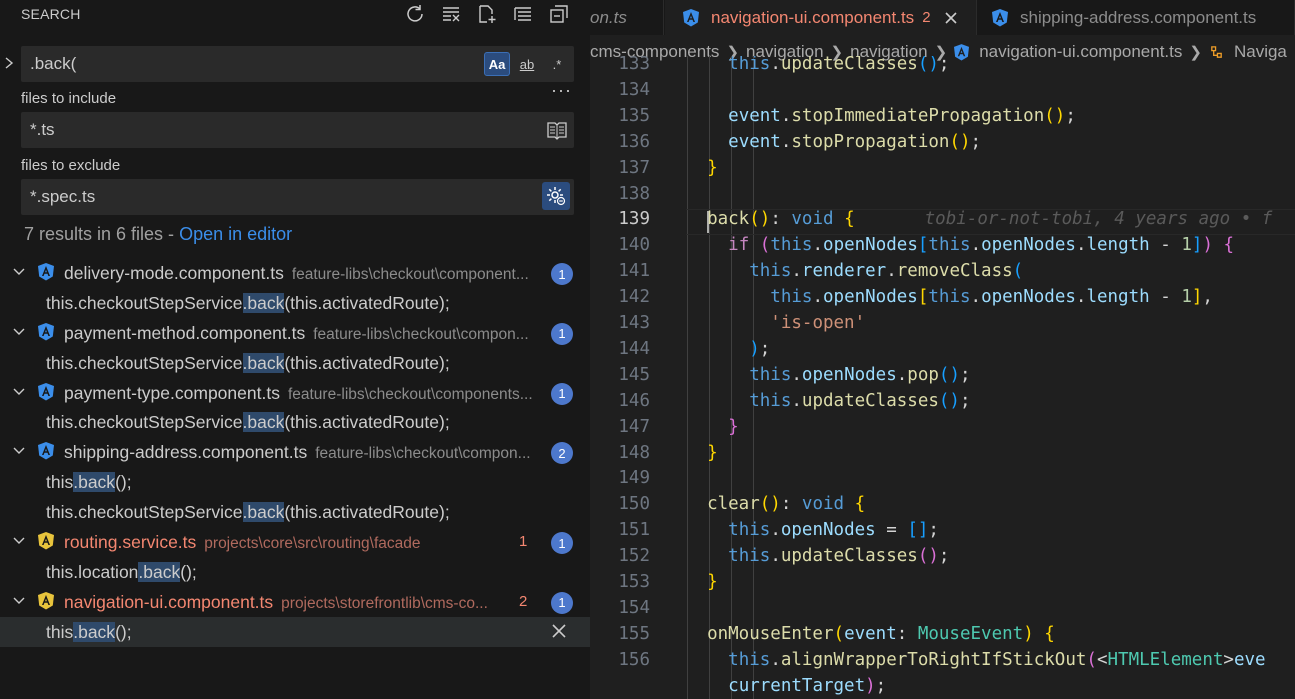  Describe the element at coordinates (881, 633) in the screenshot. I see `line-code: onMouseEnter(event: MouseEvent) {` at that location.